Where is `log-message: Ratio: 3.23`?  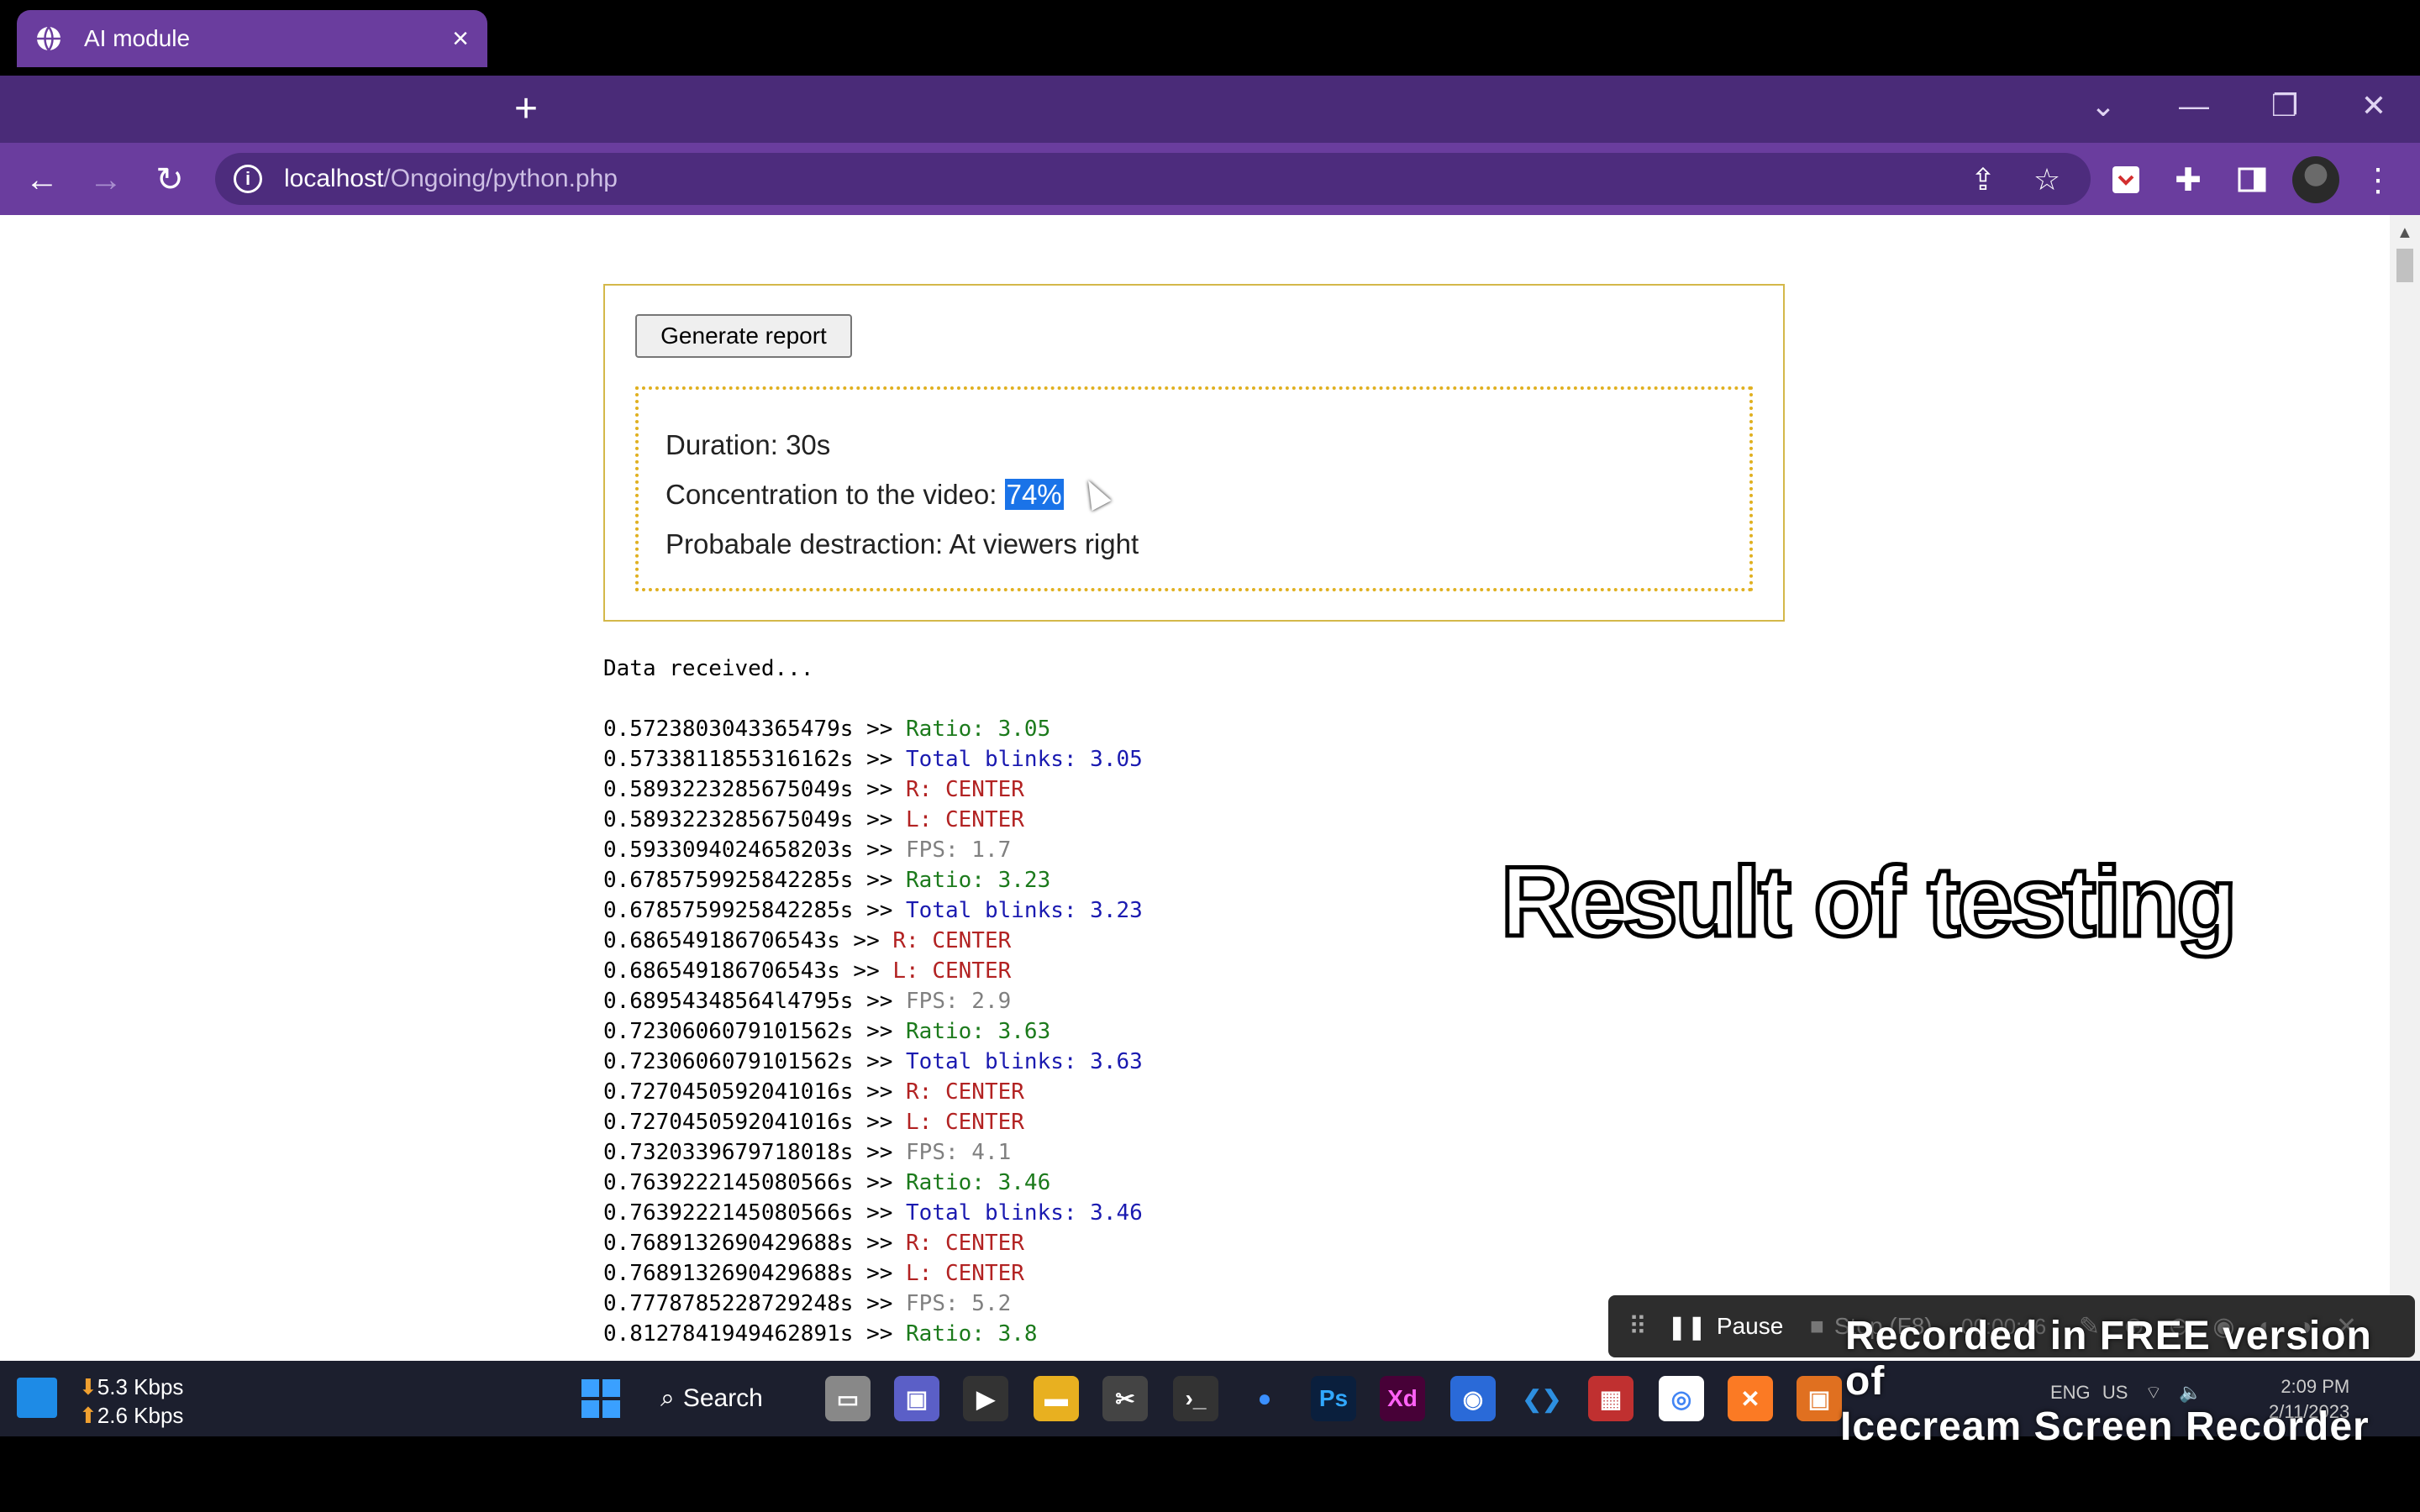 log-message: Ratio: 3.23 is located at coordinates (978, 880).